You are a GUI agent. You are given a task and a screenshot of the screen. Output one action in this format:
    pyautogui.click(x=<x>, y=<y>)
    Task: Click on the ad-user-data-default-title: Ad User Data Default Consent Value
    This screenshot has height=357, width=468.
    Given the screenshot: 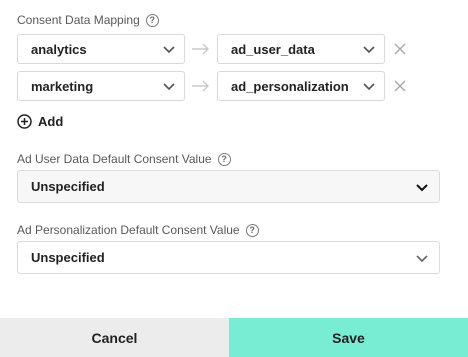 What is the action you would take?
    pyautogui.click(x=114, y=159)
    